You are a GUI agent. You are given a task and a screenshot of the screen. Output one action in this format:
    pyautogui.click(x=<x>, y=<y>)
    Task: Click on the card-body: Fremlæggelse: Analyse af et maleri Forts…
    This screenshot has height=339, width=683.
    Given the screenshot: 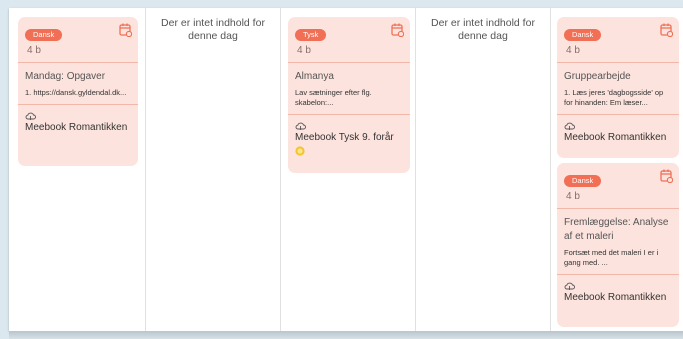 What is the action you would take?
    pyautogui.click(x=618, y=242)
    